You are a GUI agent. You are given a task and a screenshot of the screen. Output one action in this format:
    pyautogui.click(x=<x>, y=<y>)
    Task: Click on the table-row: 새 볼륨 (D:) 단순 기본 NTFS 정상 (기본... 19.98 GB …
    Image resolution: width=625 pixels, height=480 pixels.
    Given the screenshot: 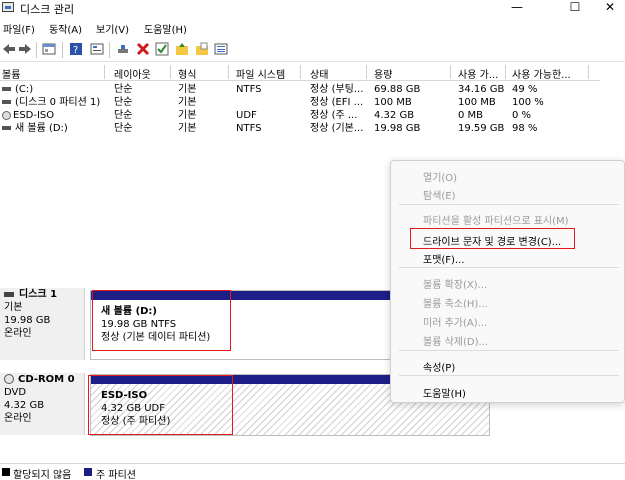 What is the action you would take?
    pyautogui.click(x=300, y=128)
    